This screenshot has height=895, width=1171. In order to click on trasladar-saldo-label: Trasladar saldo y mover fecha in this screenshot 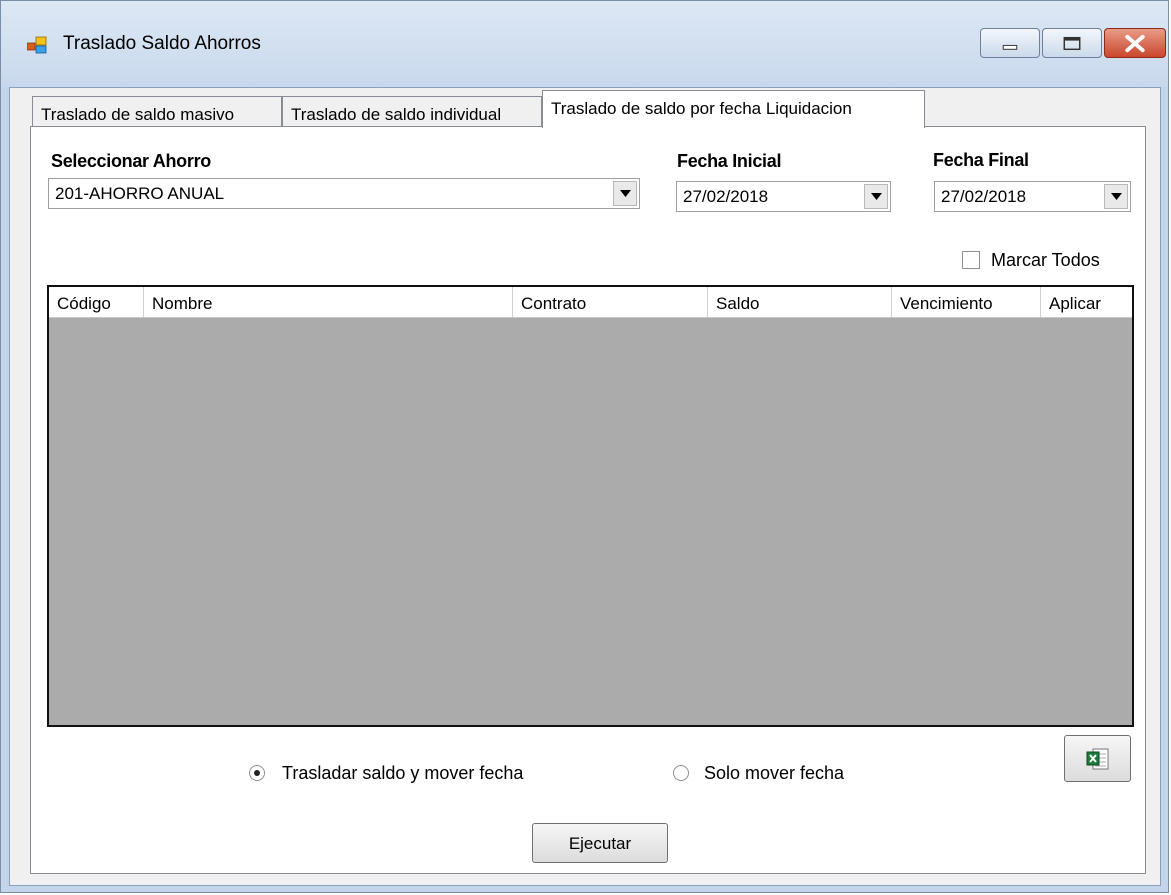, I will do `click(402, 773)`.